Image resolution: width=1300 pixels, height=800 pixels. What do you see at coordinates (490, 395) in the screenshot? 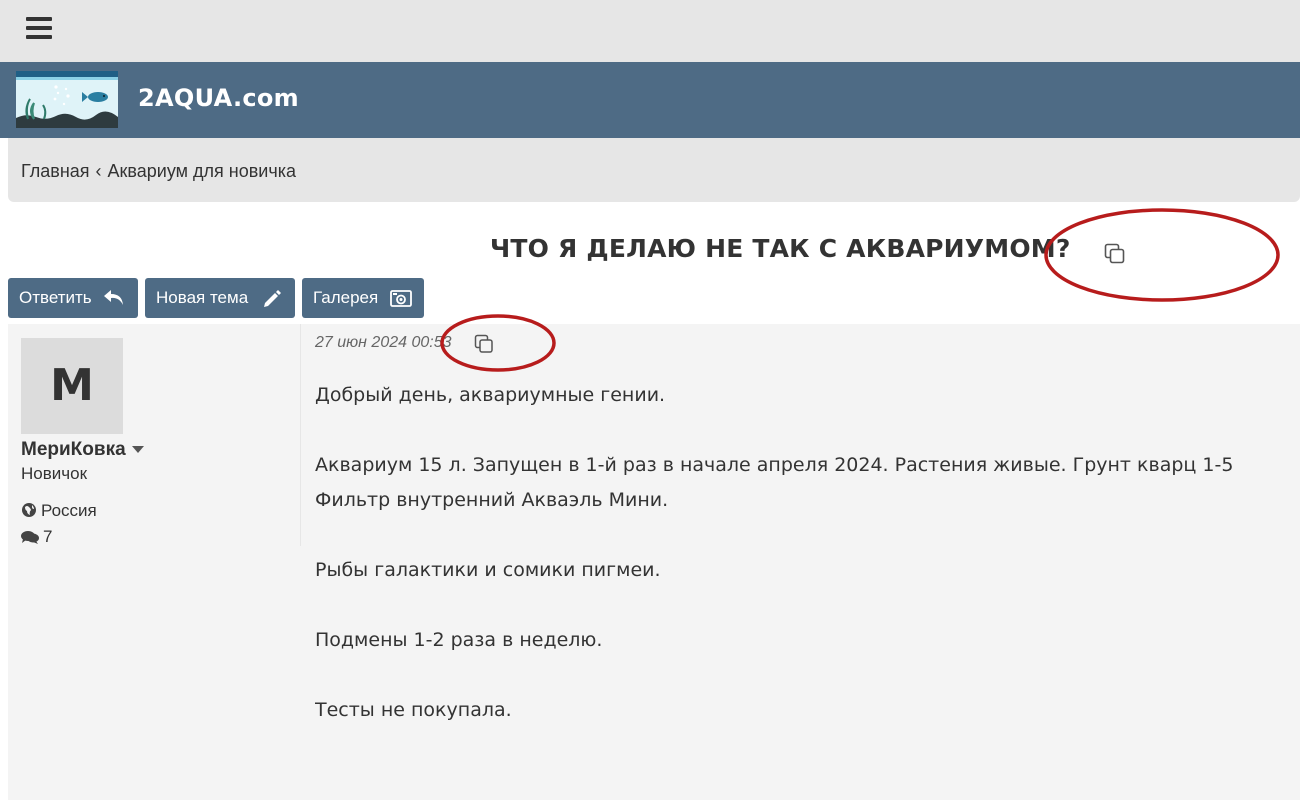
I see `post-paragraph: Добрый день, аквариумные гении.` at bounding box center [490, 395].